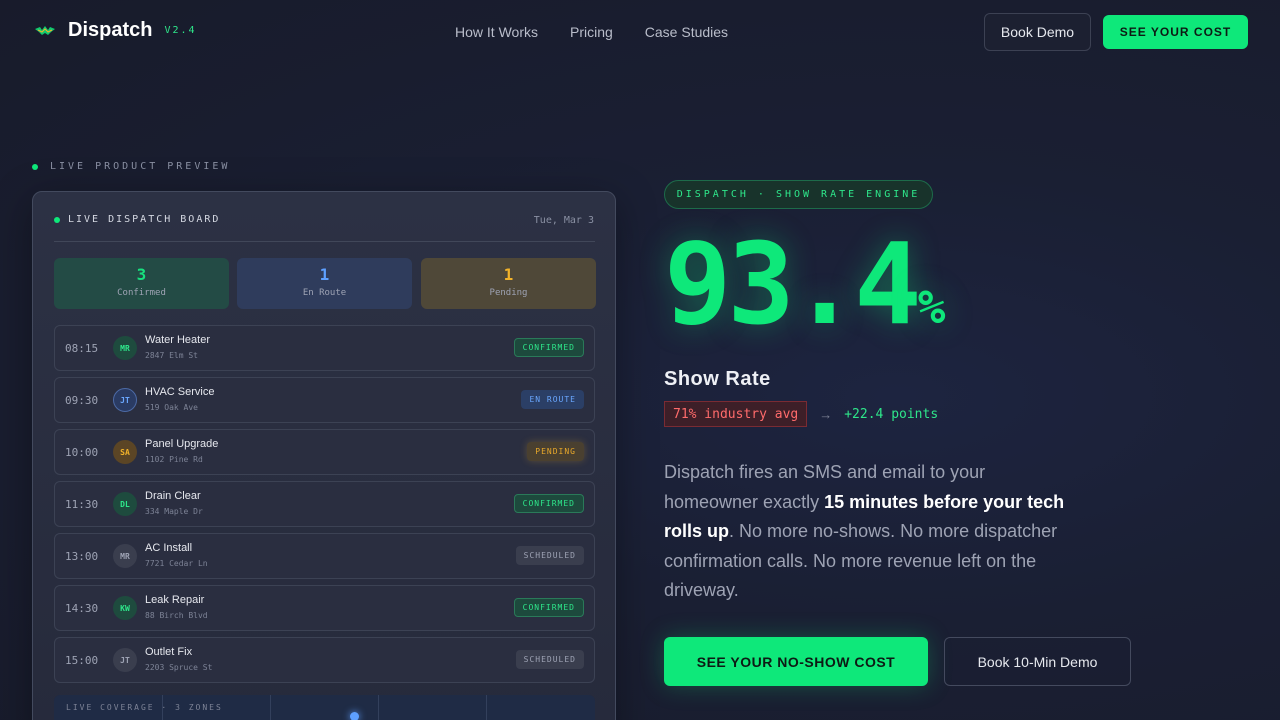  I want to click on board-header: LIVE DISPATCH BOARD, so click(137, 219).